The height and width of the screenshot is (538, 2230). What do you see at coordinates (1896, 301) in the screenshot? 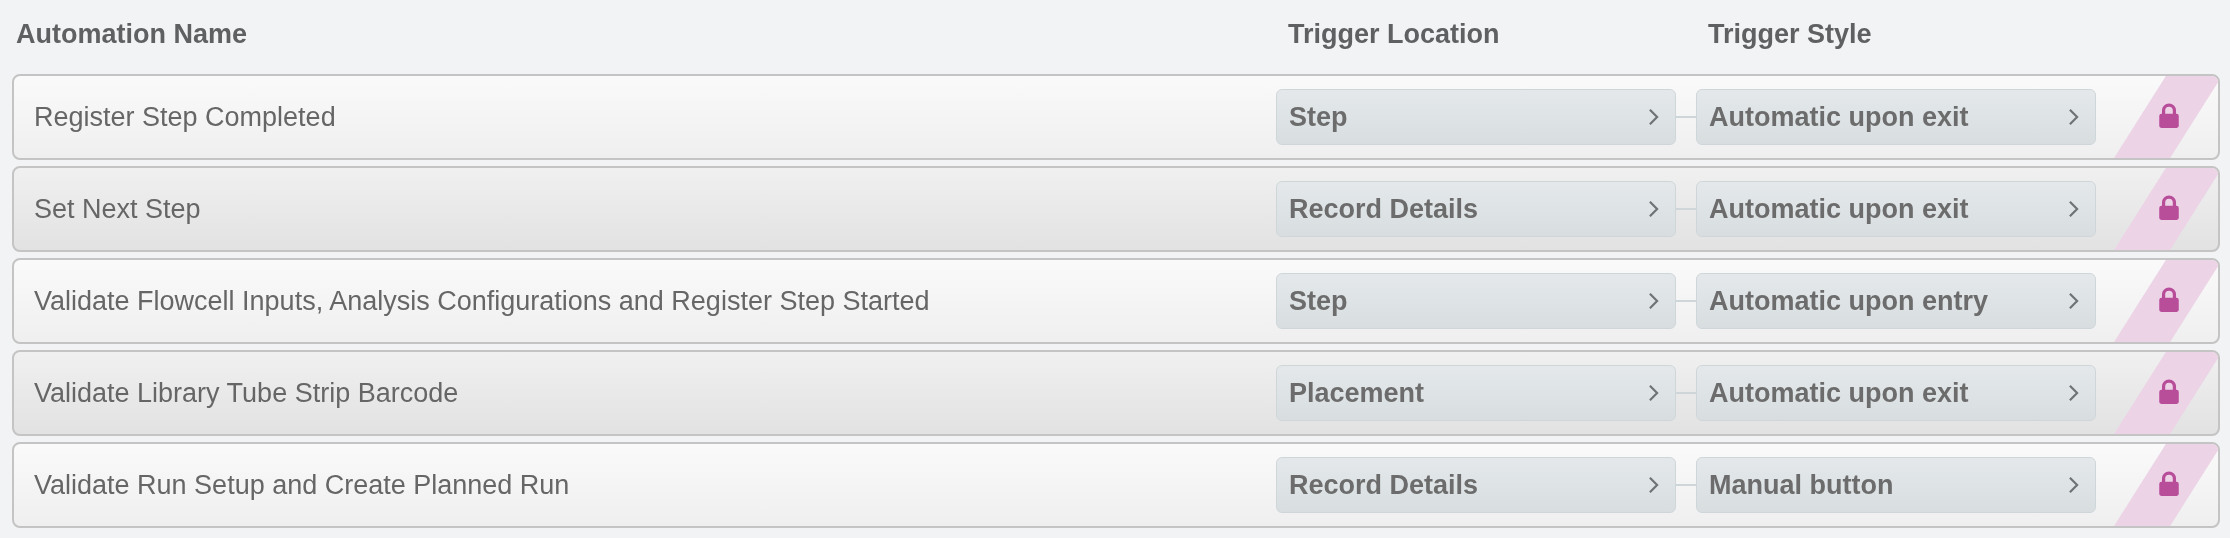
I see `trigger-style-dropdown: Automatic upon entry` at bounding box center [1896, 301].